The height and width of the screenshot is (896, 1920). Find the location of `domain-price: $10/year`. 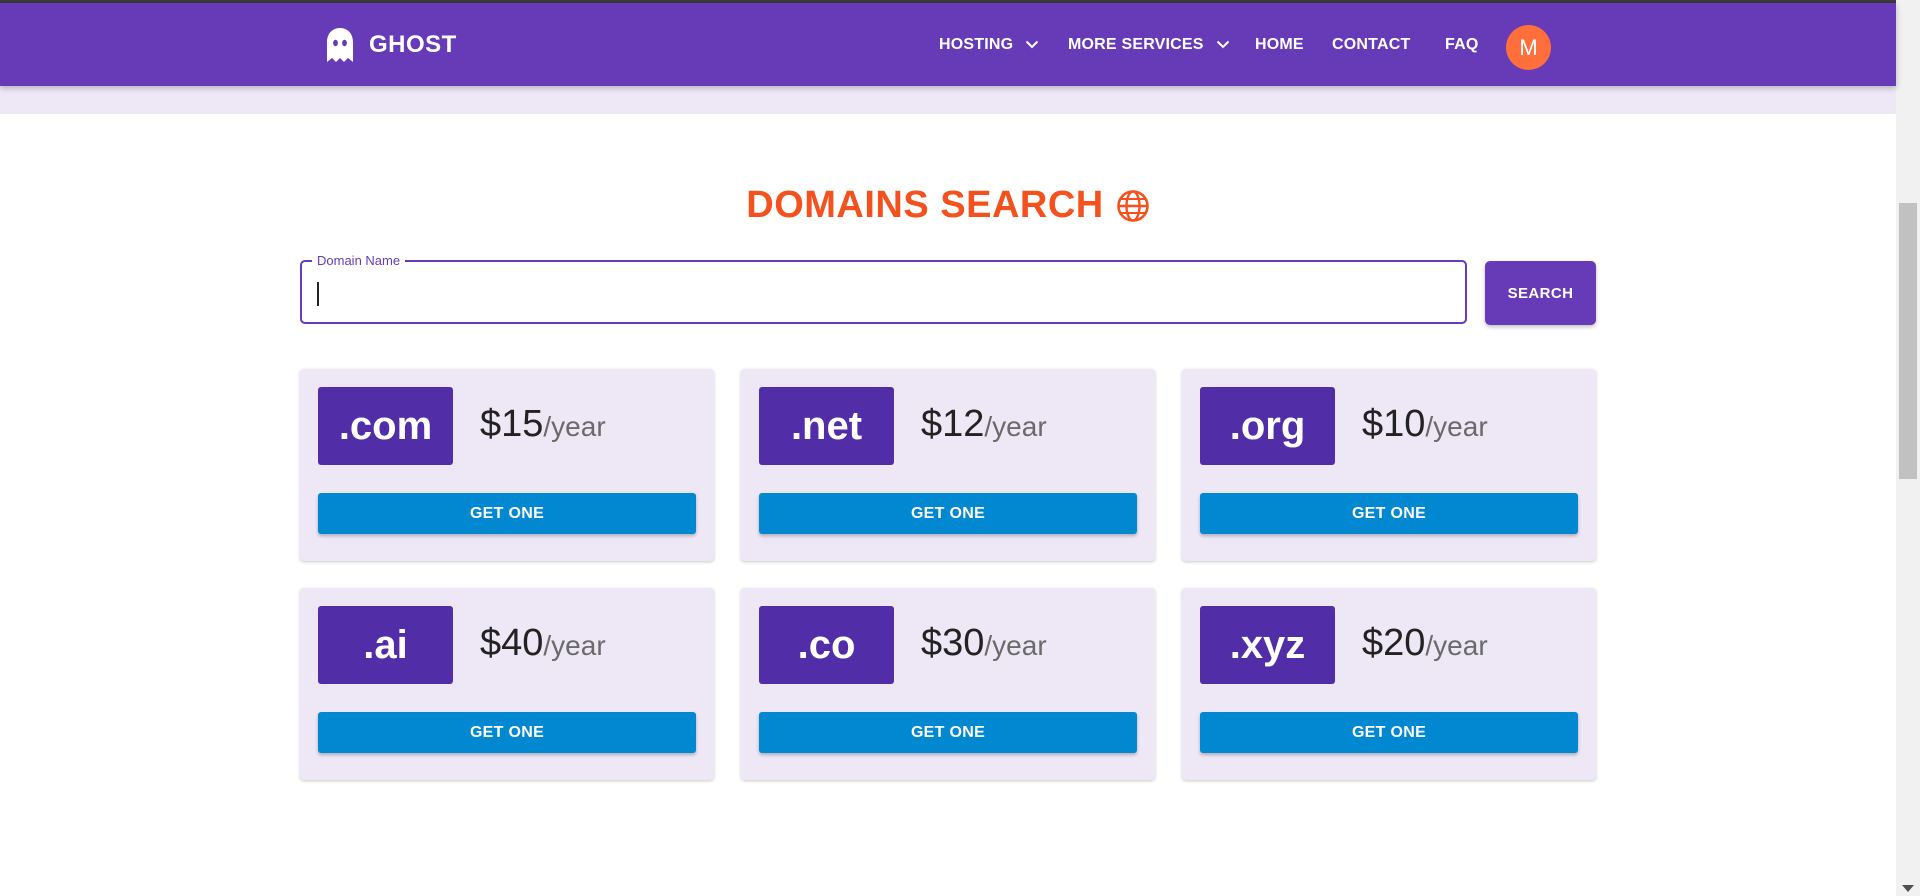

domain-price: $10/year is located at coordinates (1425, 424).